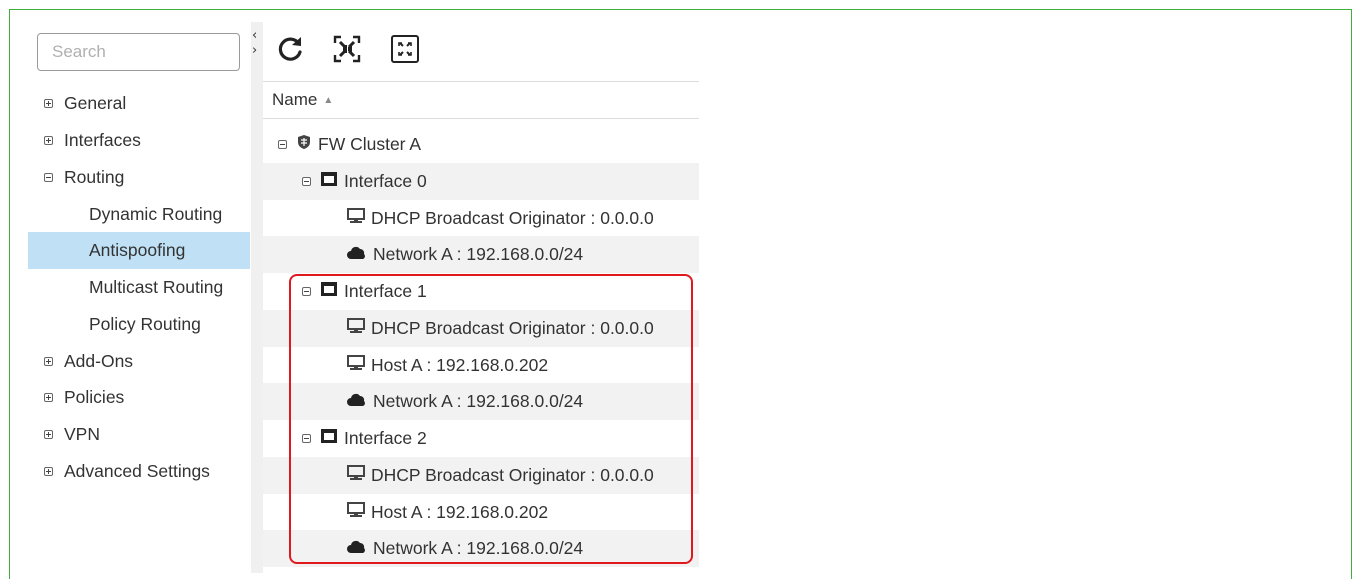  I want to click on sidebar-item-label: Multicast Routing, so click(156, 287).